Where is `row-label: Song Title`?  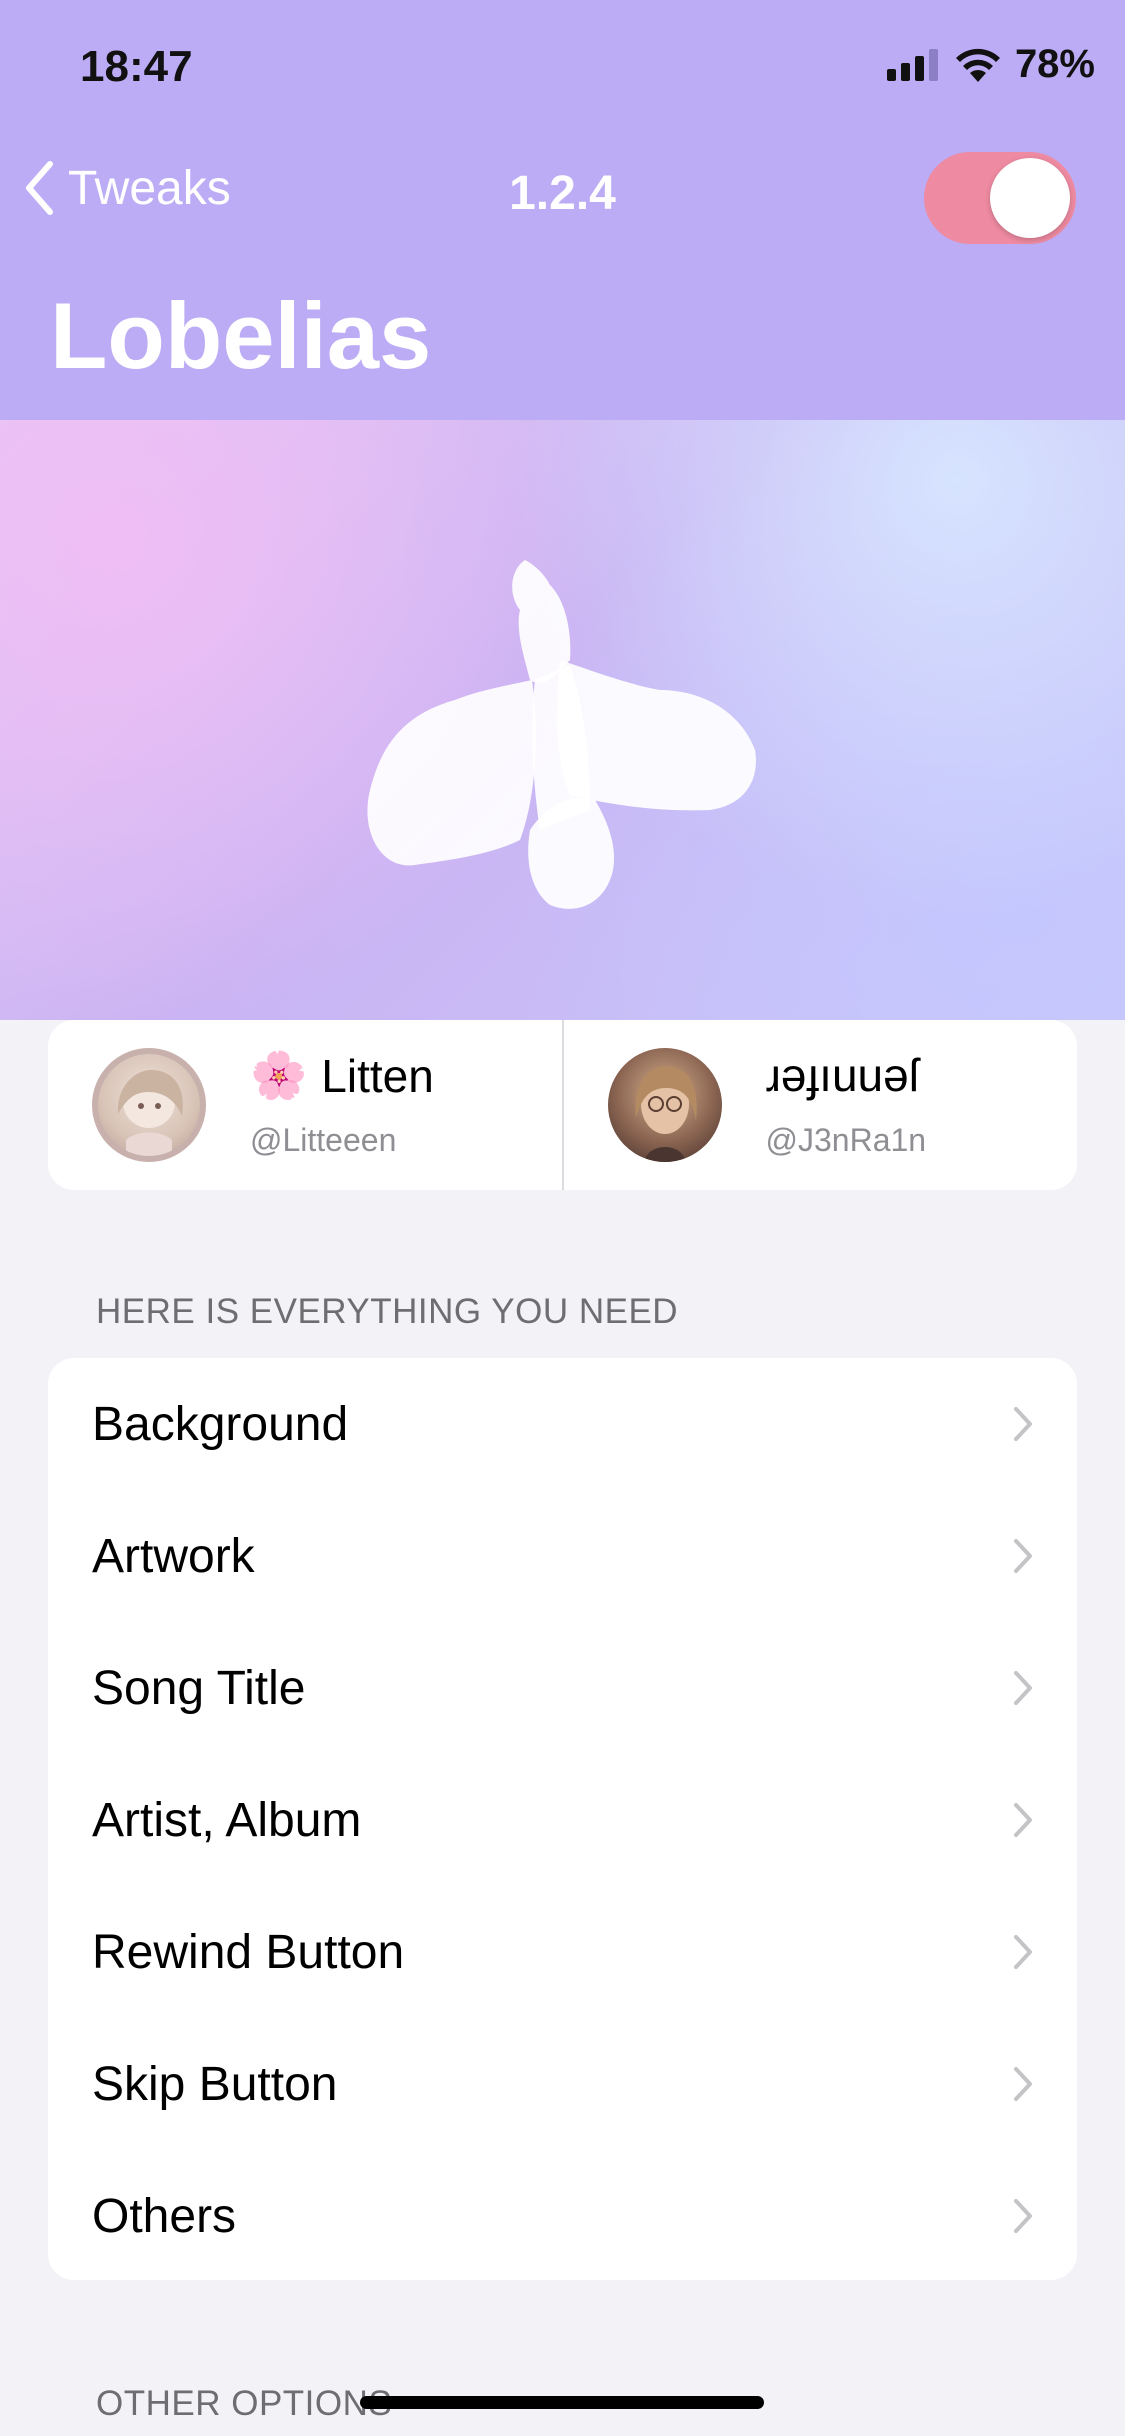 row-label: Song Title is located at coordinates (199, 1688).